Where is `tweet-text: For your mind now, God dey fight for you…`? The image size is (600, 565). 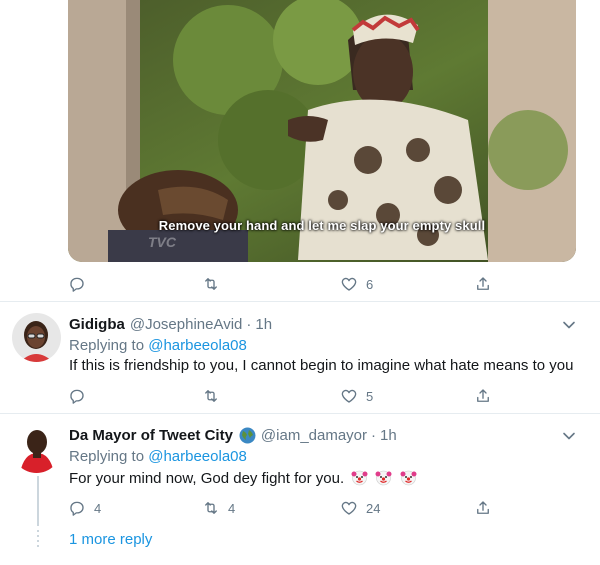
tweet-text: For your mind now, God dey fight for you… is located at coordinates (243, 478).